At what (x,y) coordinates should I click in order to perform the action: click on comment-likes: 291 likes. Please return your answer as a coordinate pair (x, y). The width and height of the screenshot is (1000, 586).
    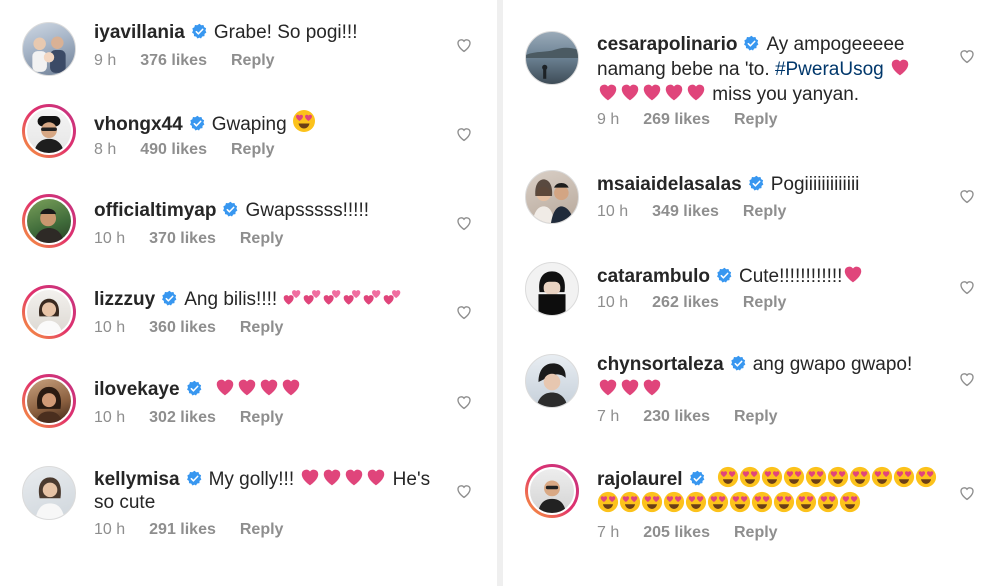
    Looking at the image, I should click on (182, 530).